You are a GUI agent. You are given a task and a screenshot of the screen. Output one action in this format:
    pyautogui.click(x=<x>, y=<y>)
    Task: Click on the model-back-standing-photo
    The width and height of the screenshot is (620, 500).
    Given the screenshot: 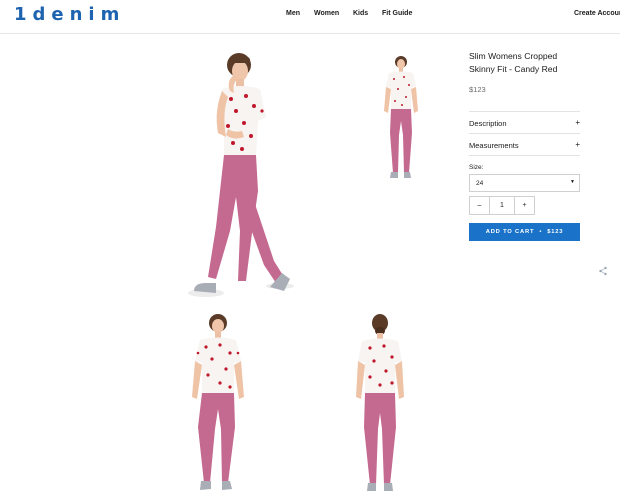 What is the action you would take?
    pyautogui.click(x=380, y=406)
    